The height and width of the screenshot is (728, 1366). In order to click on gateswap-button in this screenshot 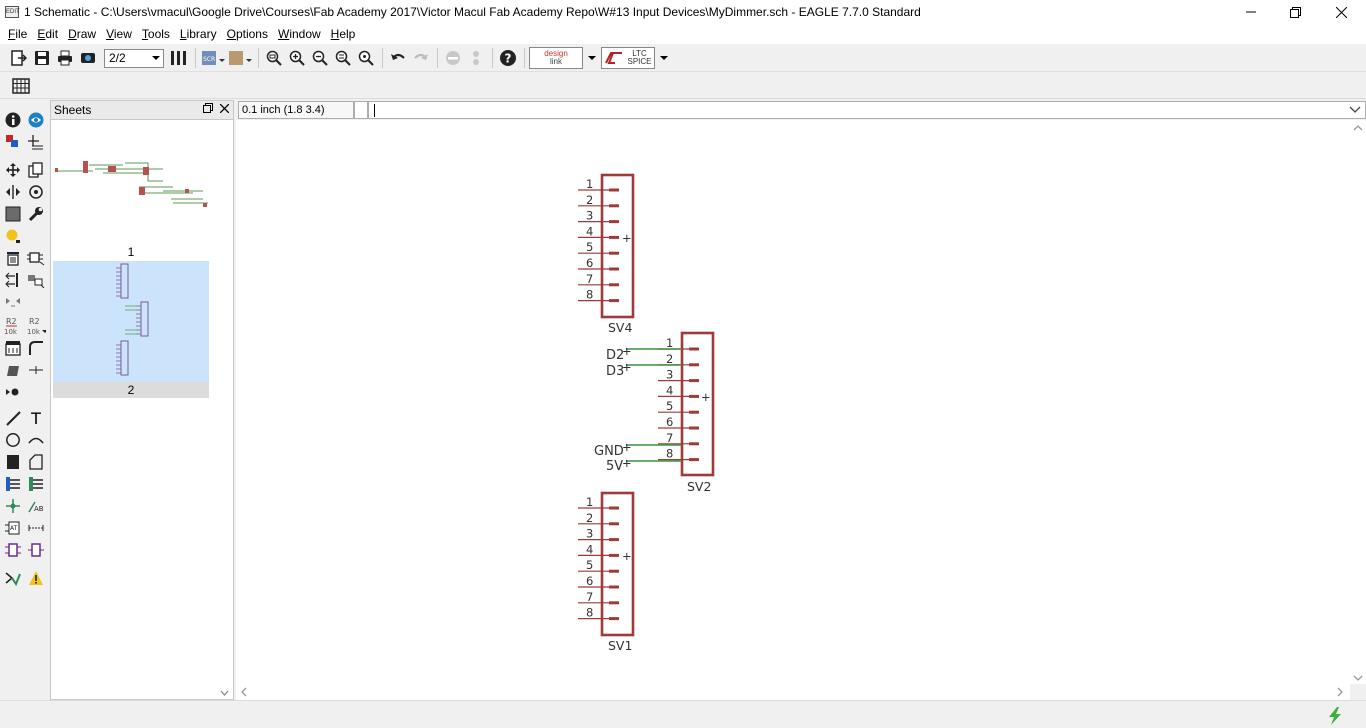, I will do `click(13, 302)`.